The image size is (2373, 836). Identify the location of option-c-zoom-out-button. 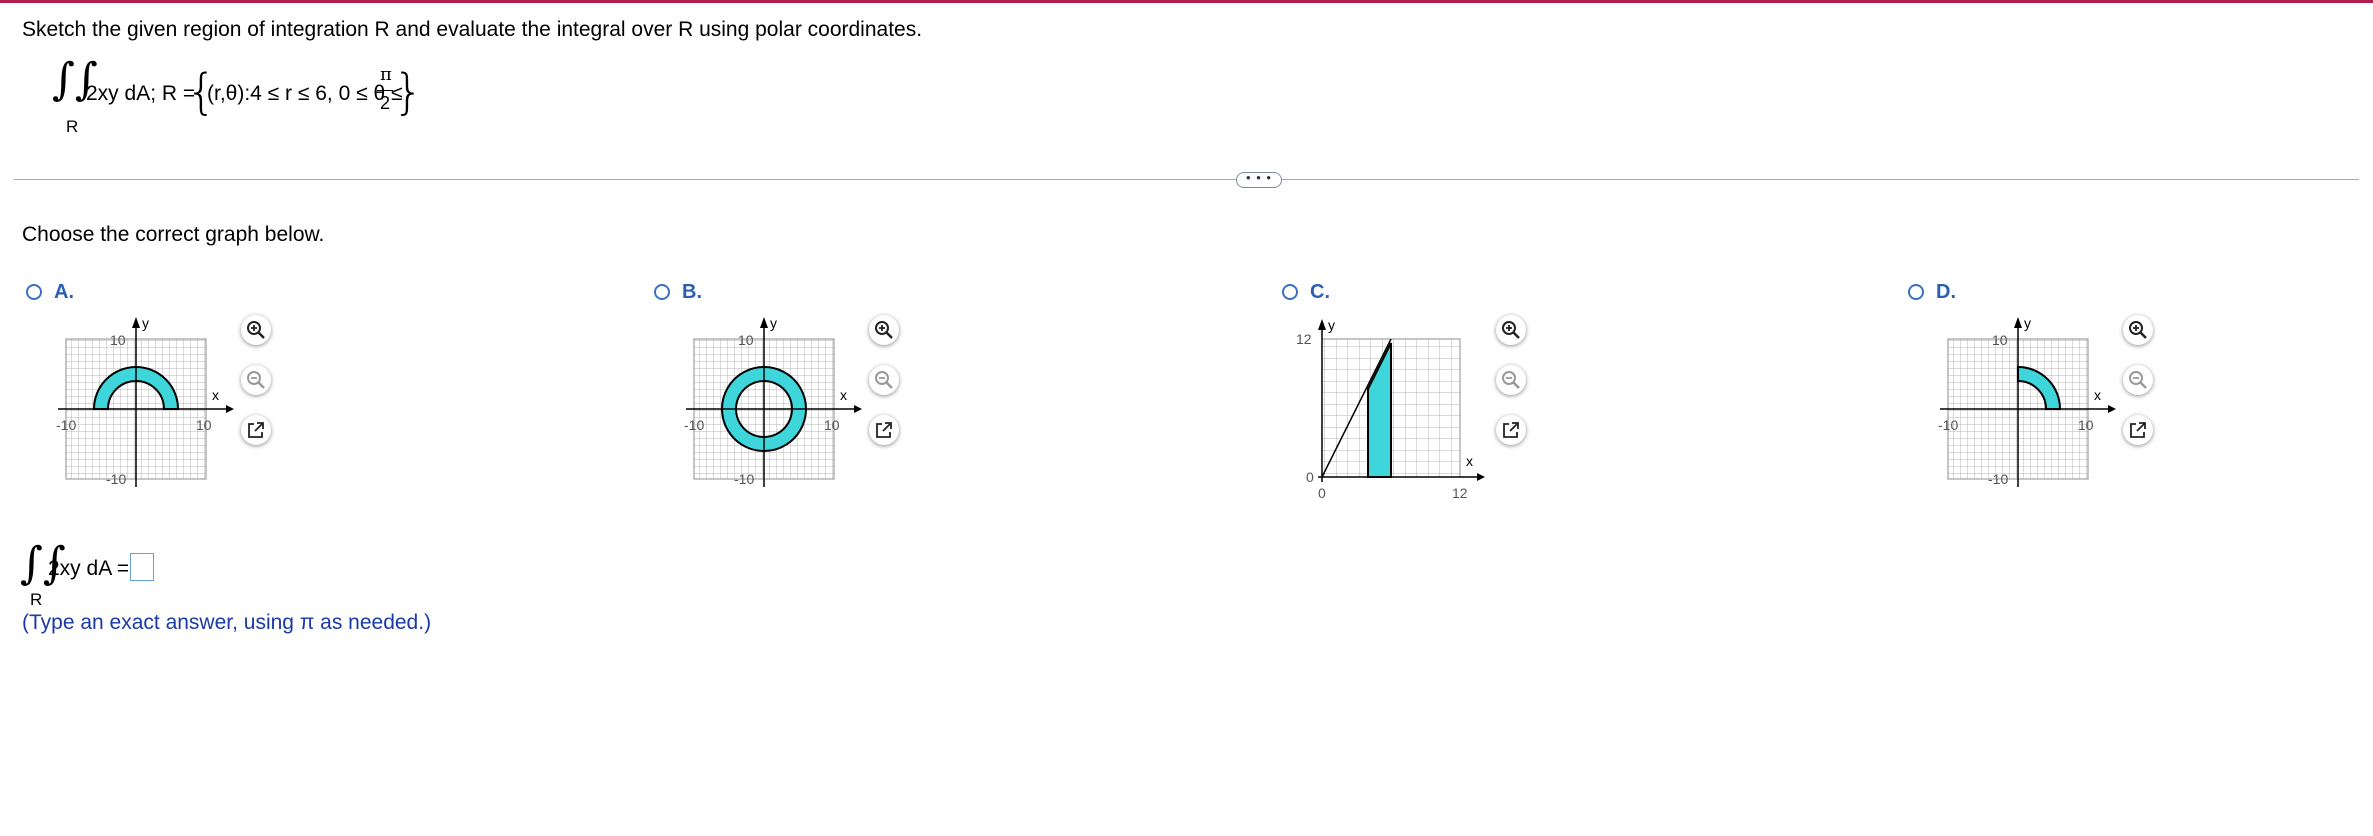
(1511, 380).